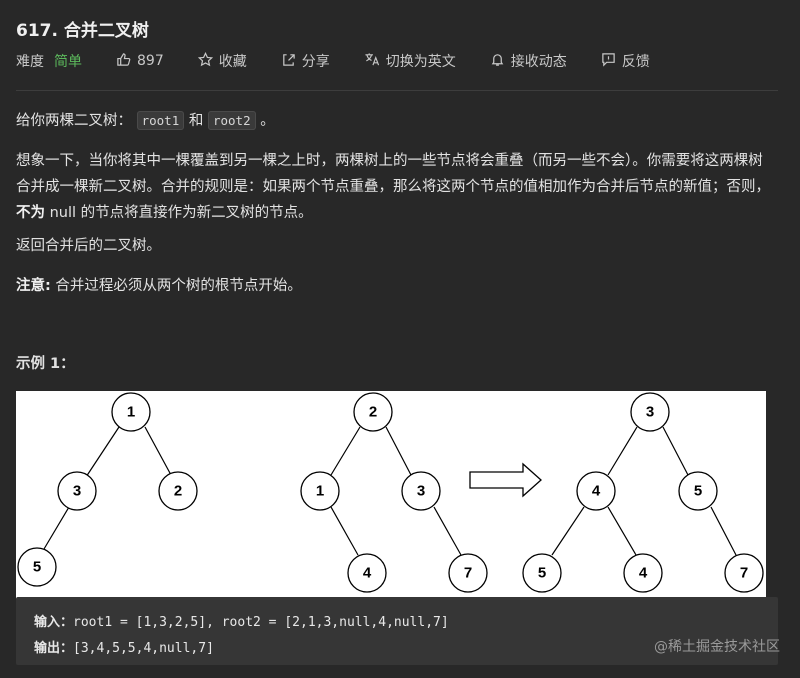  I want to click on code-root1: root1, so click(160, 120).